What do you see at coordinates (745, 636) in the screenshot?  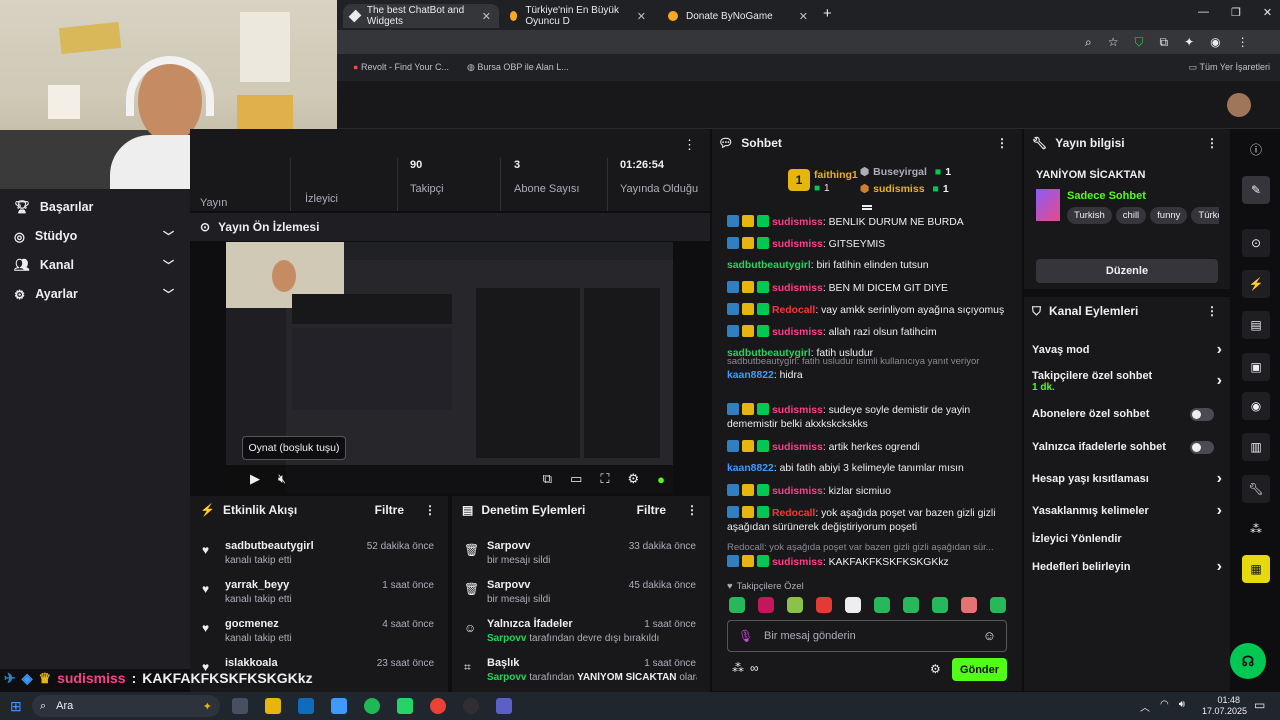 I see `microphone-icon: 🎙︎` at bounding box center [745, 636].